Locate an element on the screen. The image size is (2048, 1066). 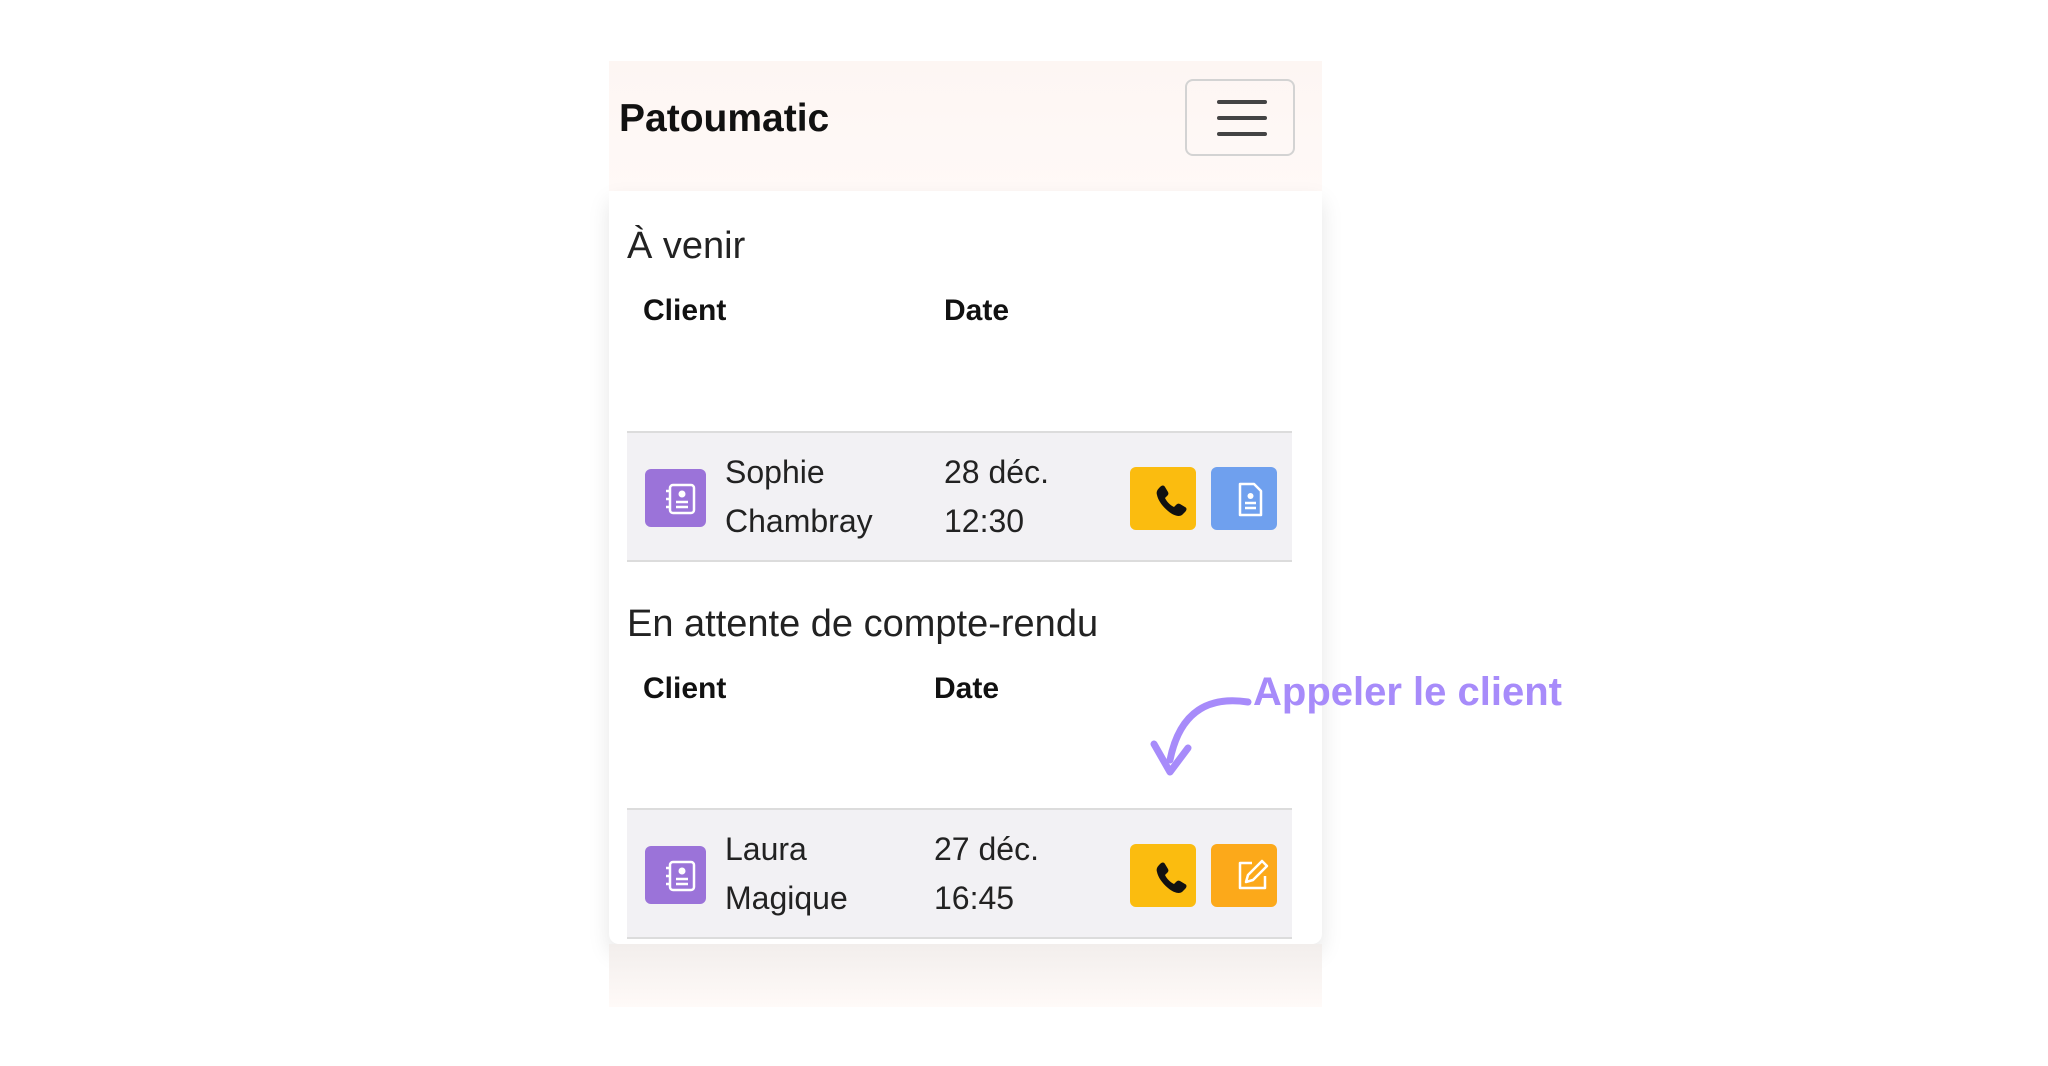
write-report-button is located at coordinates (1244, 875).